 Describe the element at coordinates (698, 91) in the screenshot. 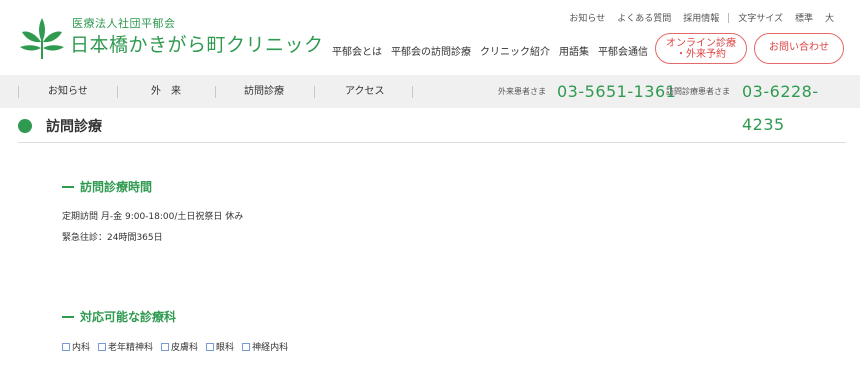

I see `home-visit-tel-label: 訪問診療患者さま` at that location.